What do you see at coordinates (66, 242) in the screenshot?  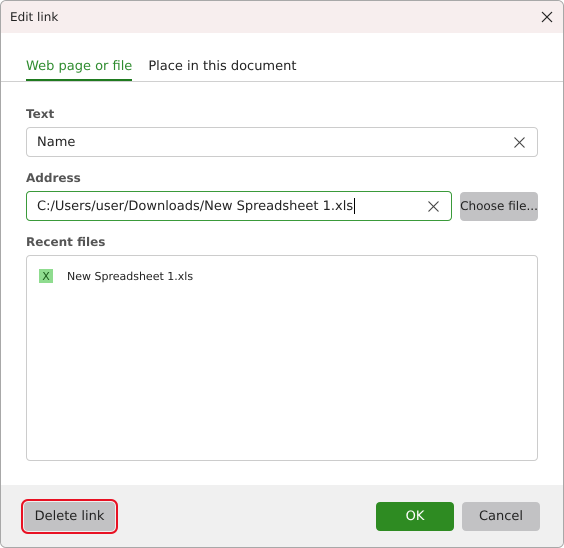 I see `list-label: Recent files` at bounding box center [66, 242].